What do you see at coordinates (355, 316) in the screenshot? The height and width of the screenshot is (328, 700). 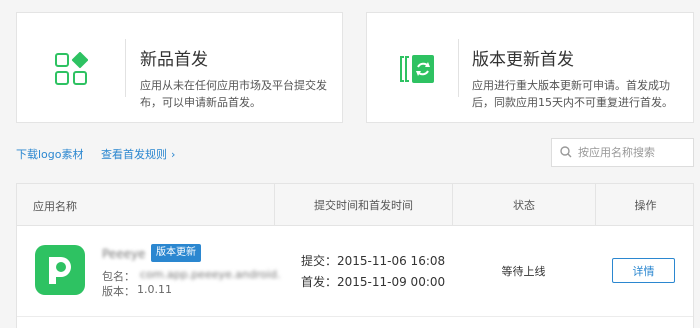 I see `row-divider` at bounding box center [355, 316].